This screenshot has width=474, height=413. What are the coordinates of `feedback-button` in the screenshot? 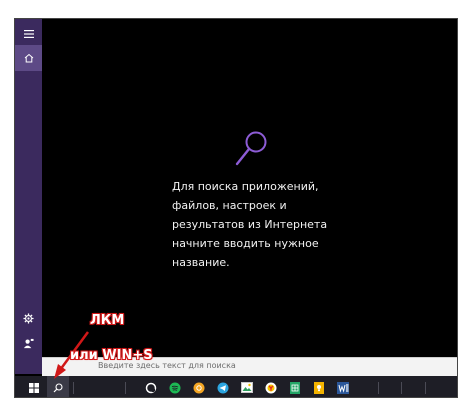 It's located at (28, 343).